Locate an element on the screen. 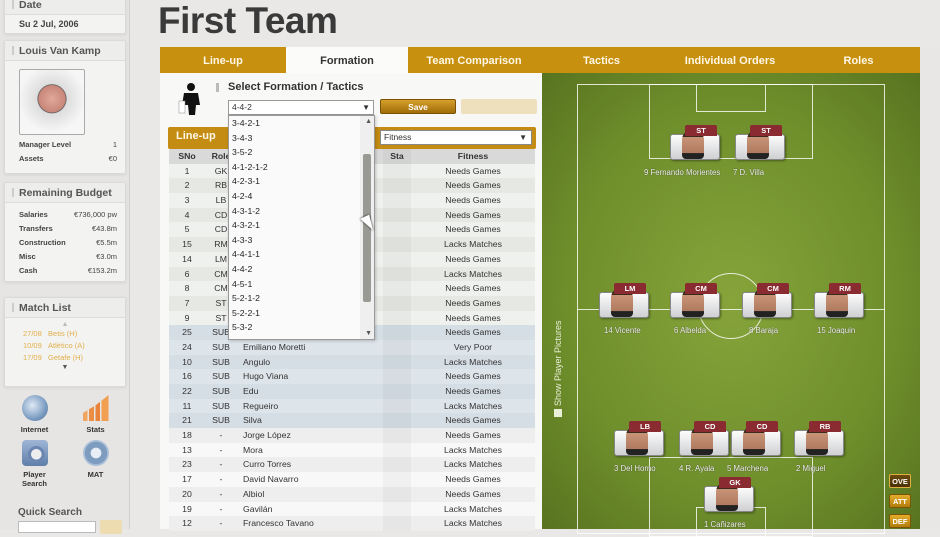  view-defence-button: DEF is located at coordinates (900, 521).